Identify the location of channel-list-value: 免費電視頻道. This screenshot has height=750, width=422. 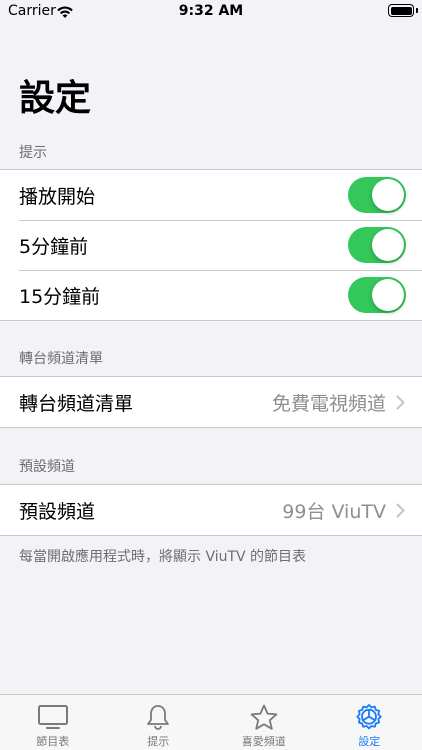
(328, 403).